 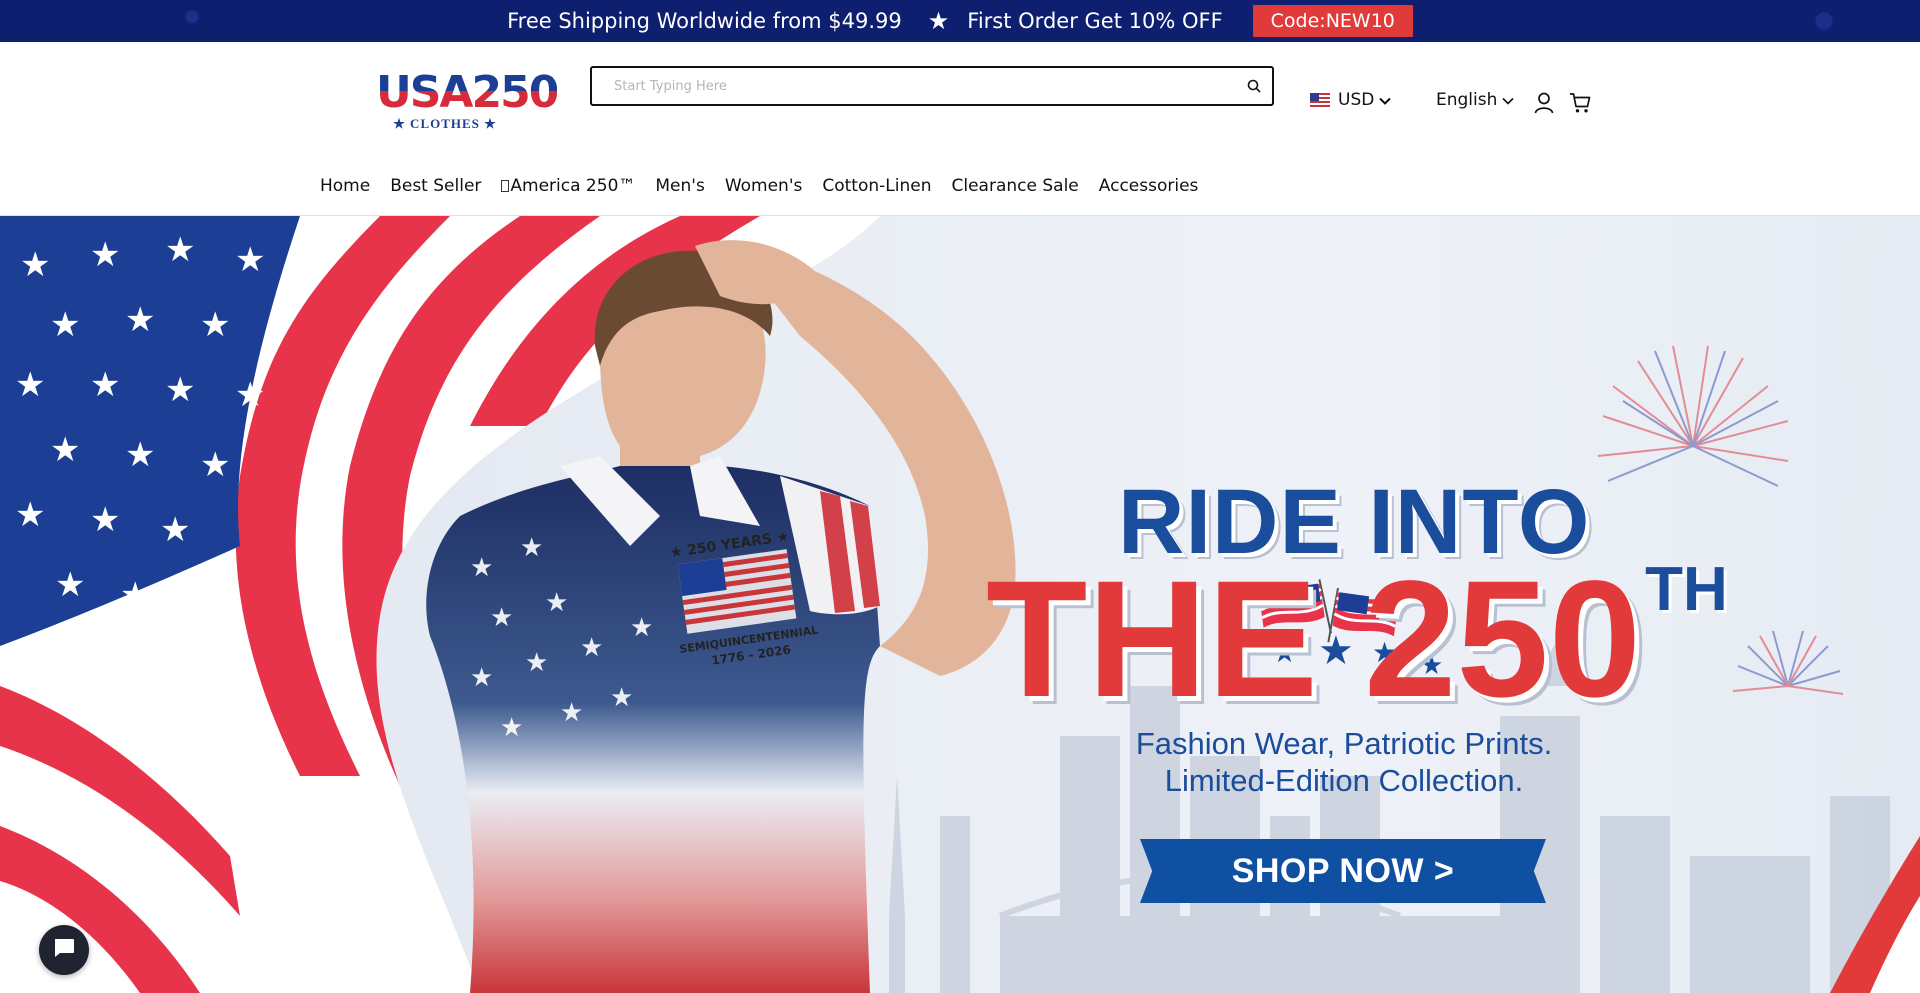 What do you see at coordinates (1314, 639) in the screenshot?
I see `hero-headline-number: THE 250` at bounding box center [1314, 639].